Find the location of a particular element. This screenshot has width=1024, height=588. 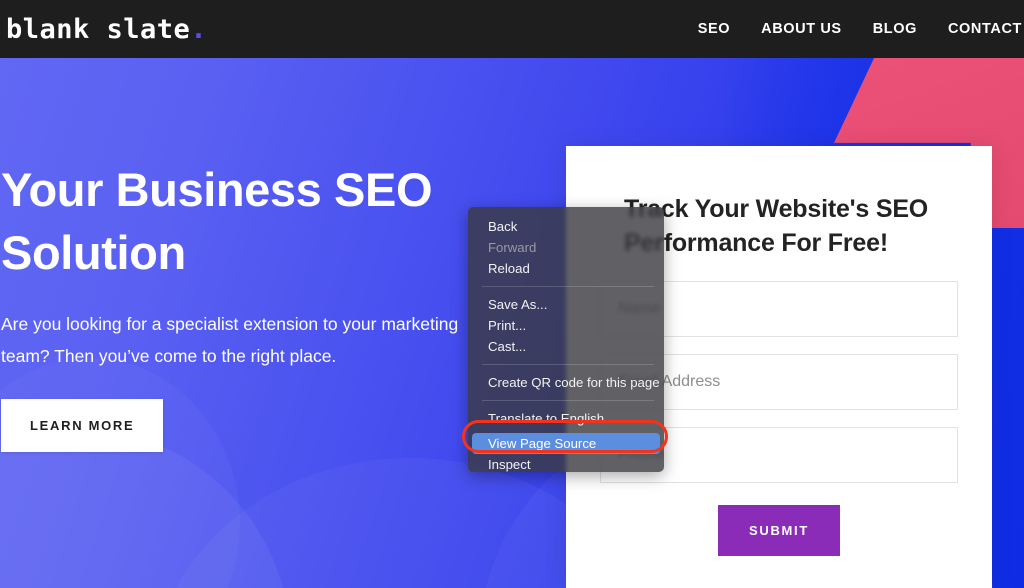

menu-item-back: Back is located at coordinates (566, 226).